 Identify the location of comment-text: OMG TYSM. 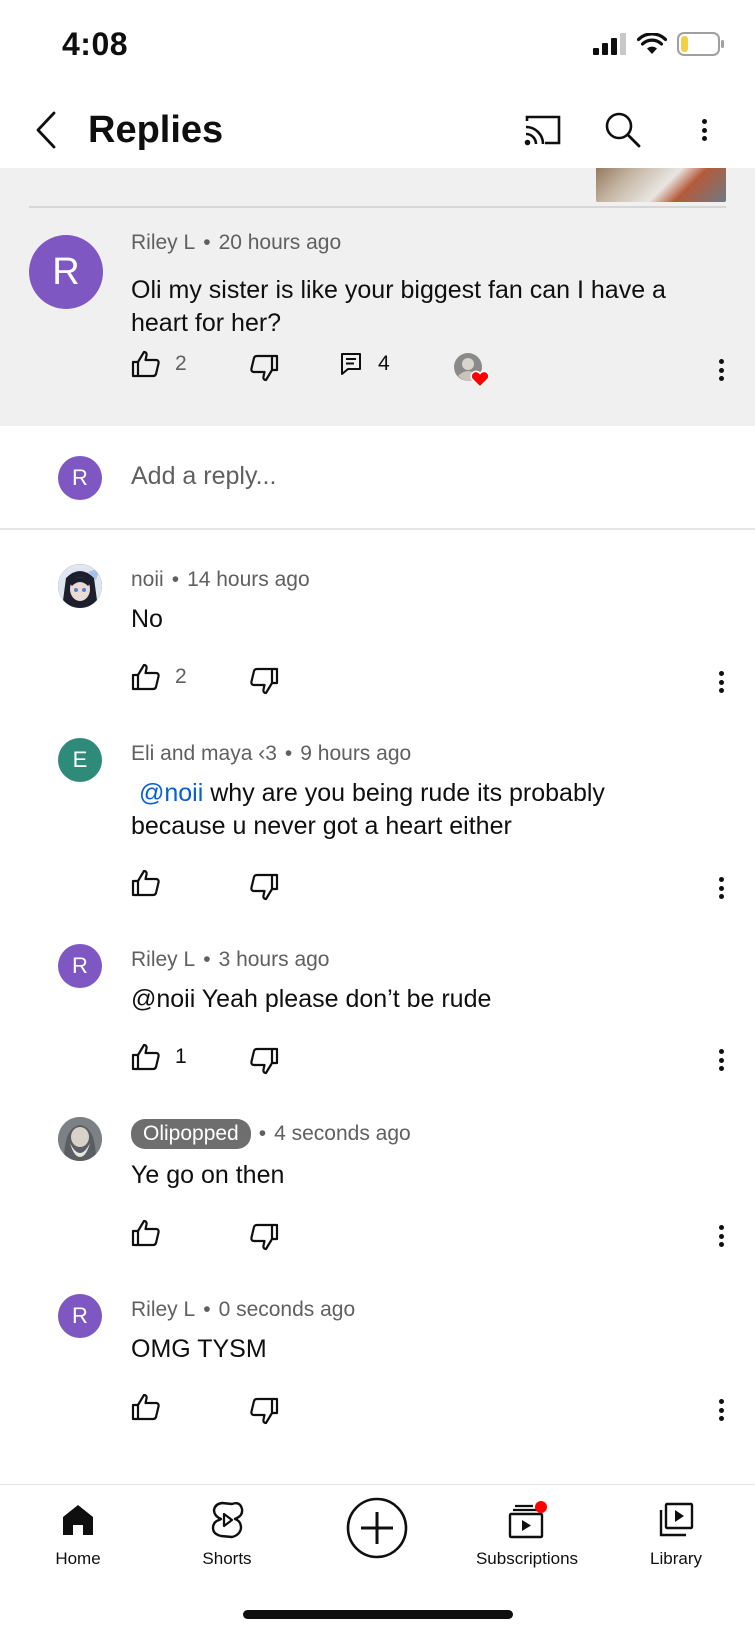
(199, 1349).